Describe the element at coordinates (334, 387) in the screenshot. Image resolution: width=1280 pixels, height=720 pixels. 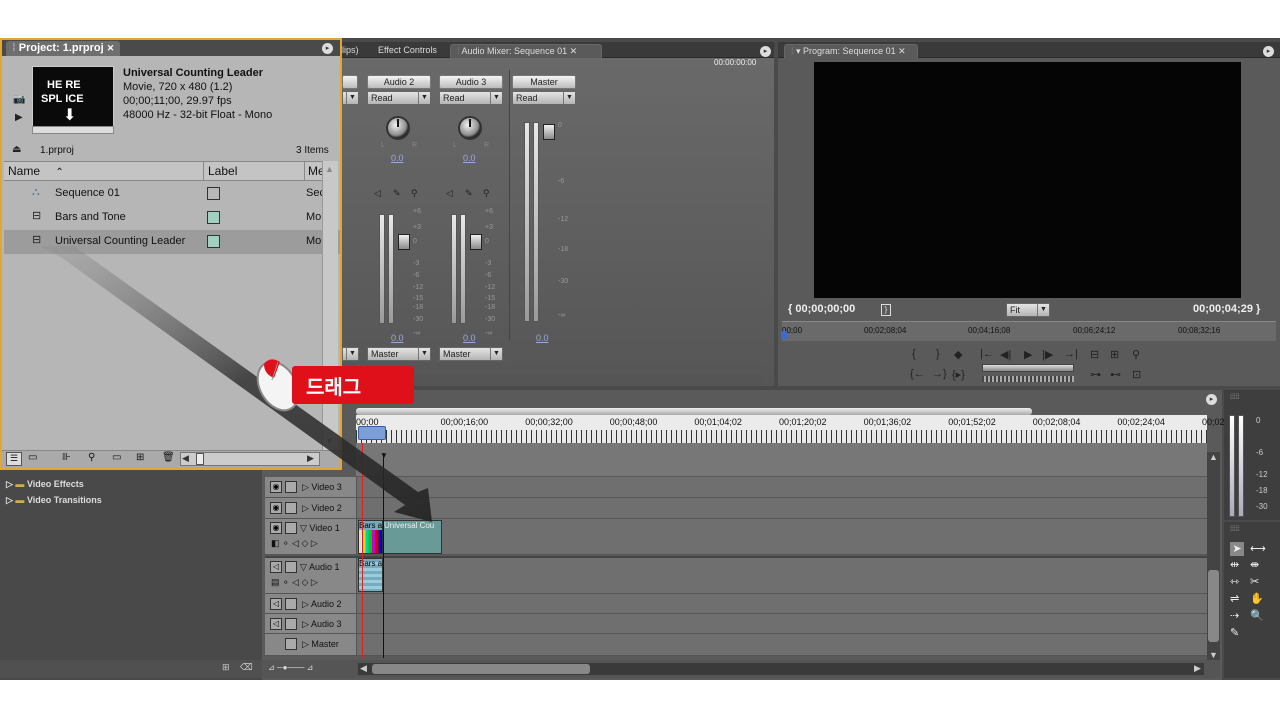
I see `drag-label-text: 드래그` at that location.